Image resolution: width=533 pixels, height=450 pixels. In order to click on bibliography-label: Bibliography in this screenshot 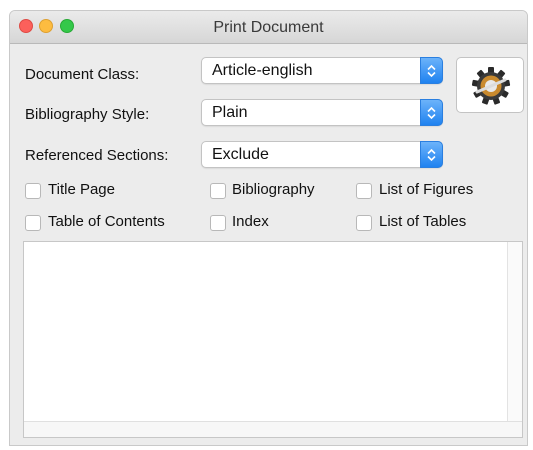, I will do `click(273, 189)`.